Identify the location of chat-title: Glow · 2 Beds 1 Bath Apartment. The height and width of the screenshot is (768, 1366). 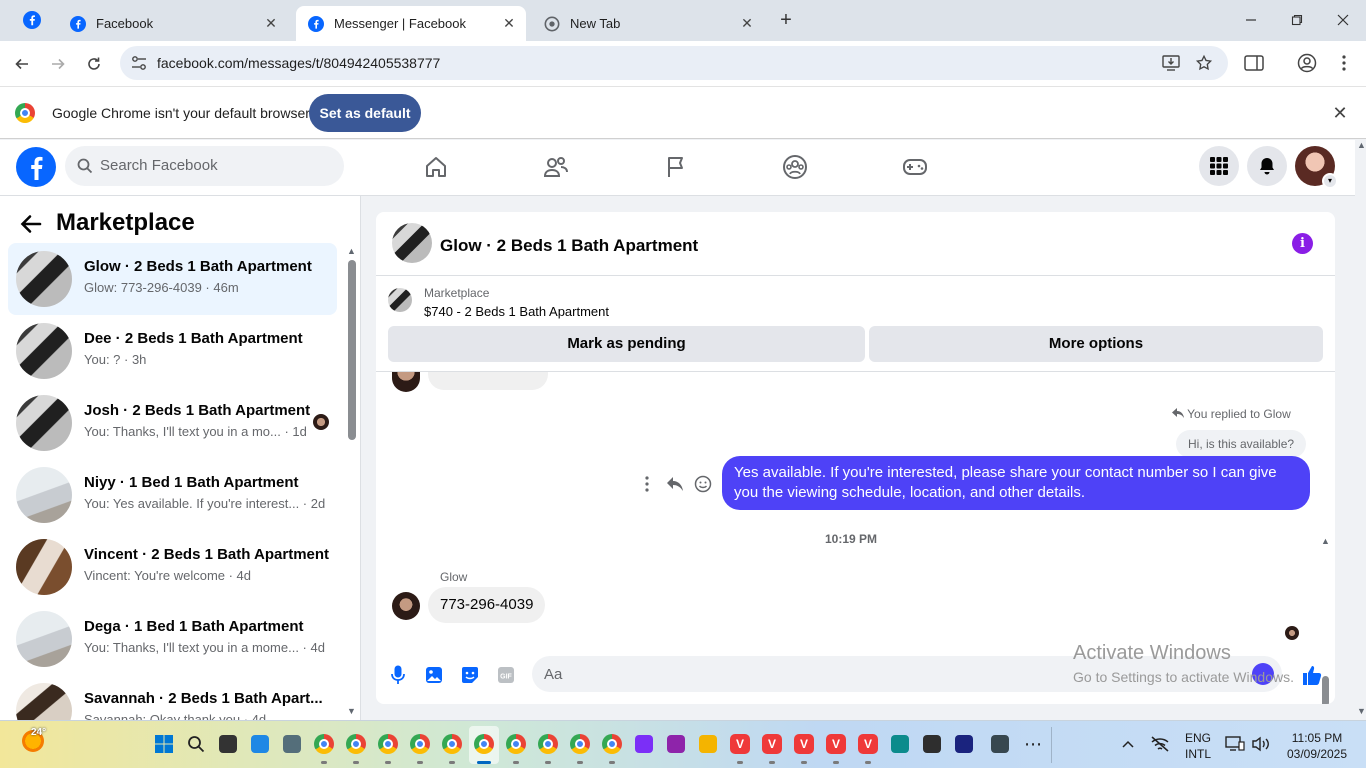
(569, 246).